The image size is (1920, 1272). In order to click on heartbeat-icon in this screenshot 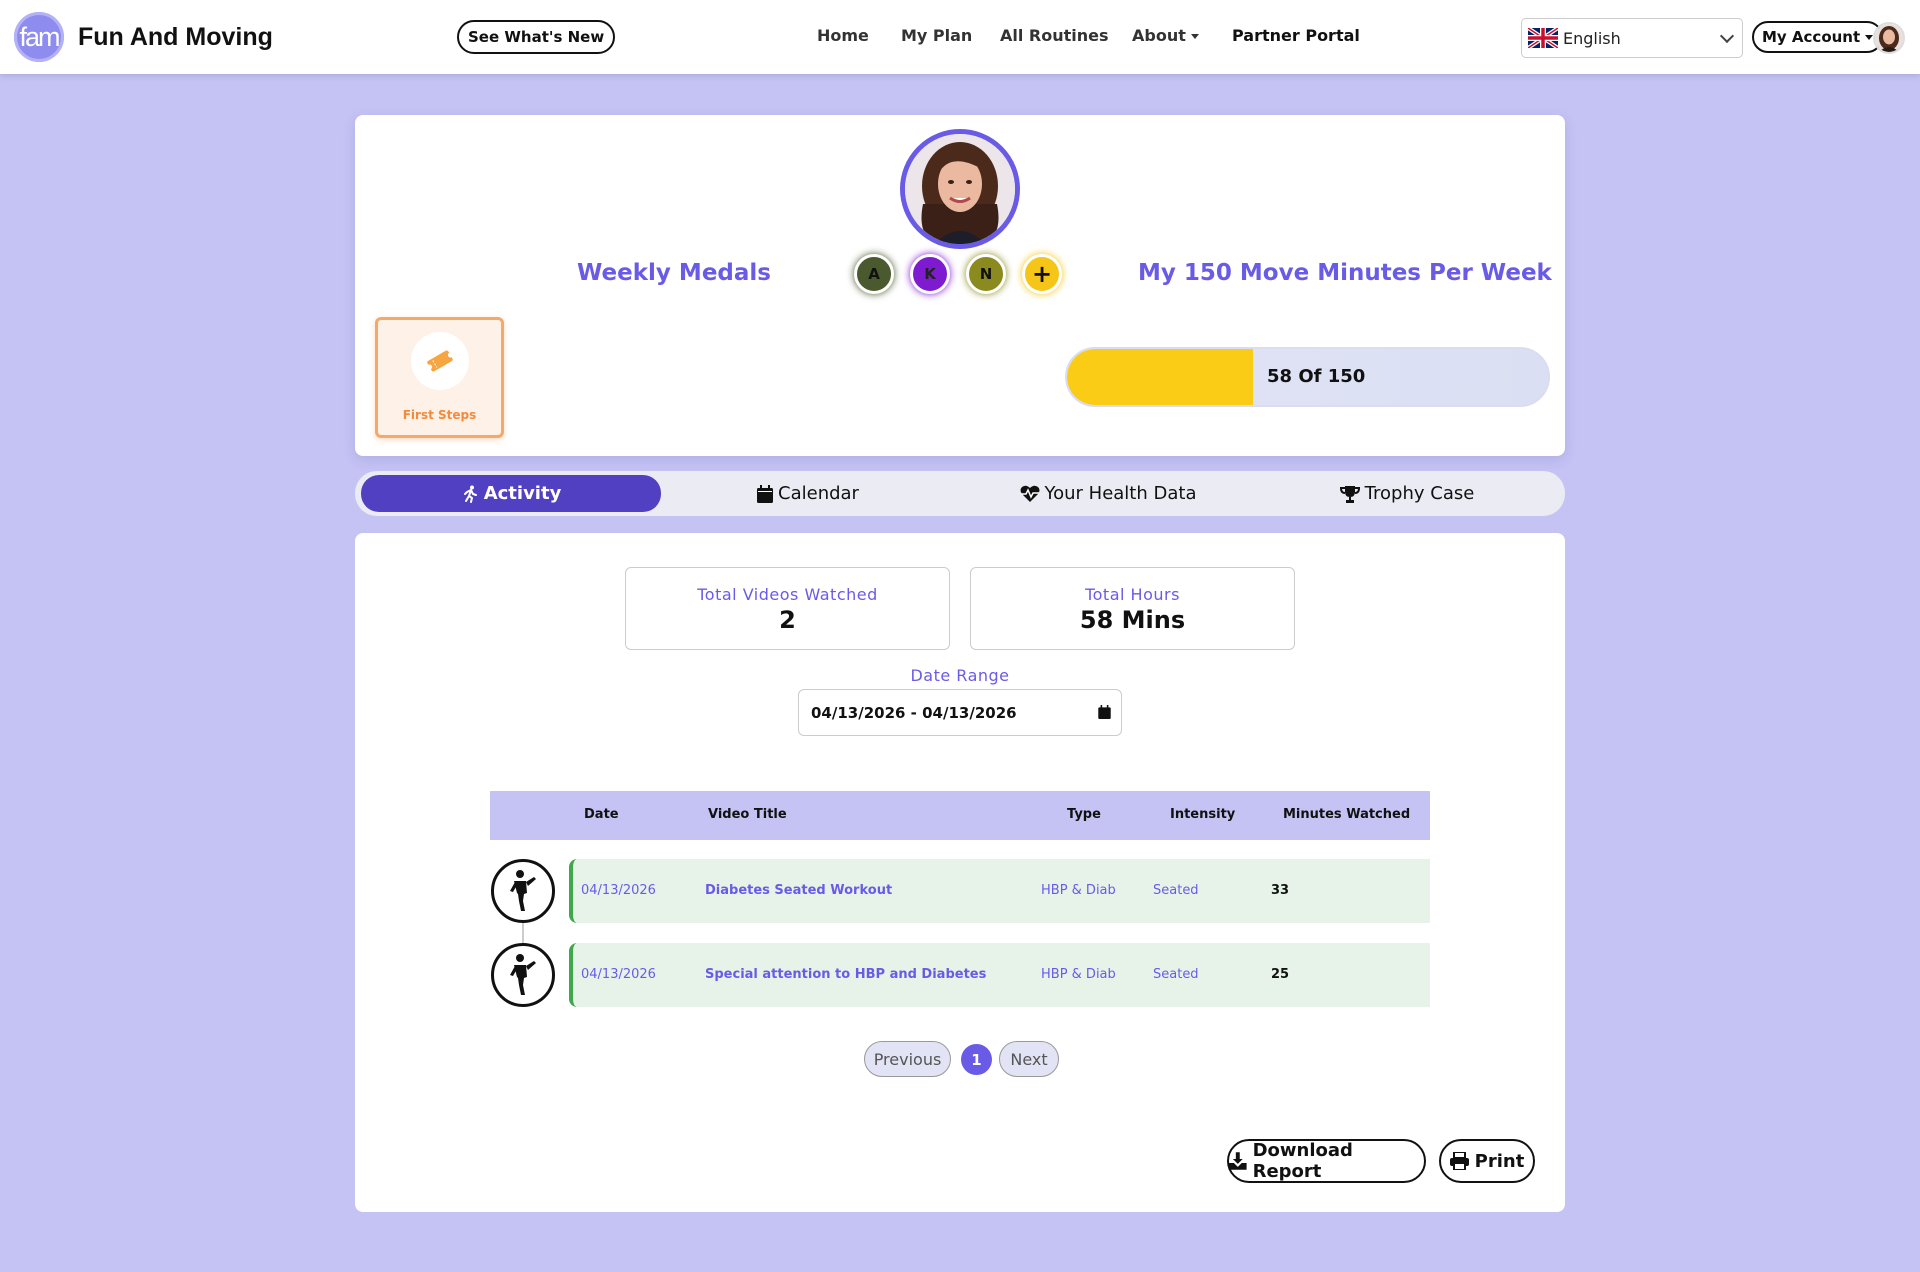, I will do `click(1030, 493)`.